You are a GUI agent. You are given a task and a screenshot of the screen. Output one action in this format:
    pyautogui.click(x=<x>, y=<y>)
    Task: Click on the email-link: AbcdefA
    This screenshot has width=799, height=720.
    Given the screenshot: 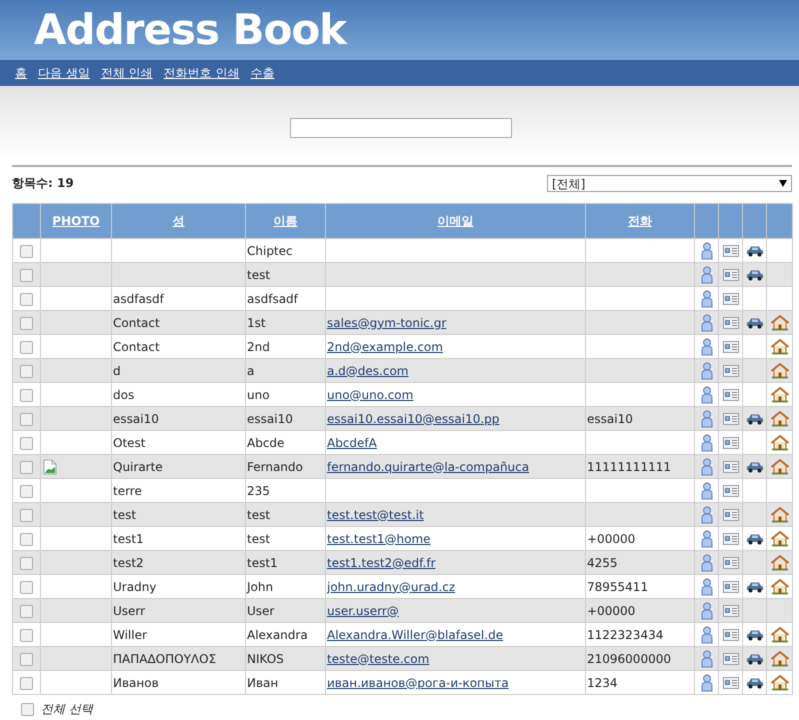 What is the action you would take?
    pyautogui.click(x=352, y=443)
    